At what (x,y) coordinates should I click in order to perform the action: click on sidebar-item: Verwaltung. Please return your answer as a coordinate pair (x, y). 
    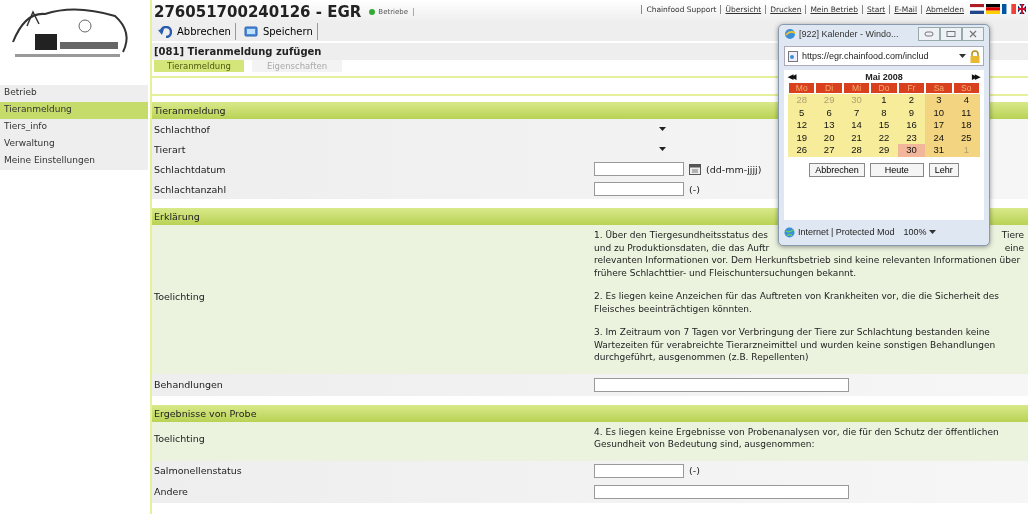
    Looking at the image, I should click on (74, 144).